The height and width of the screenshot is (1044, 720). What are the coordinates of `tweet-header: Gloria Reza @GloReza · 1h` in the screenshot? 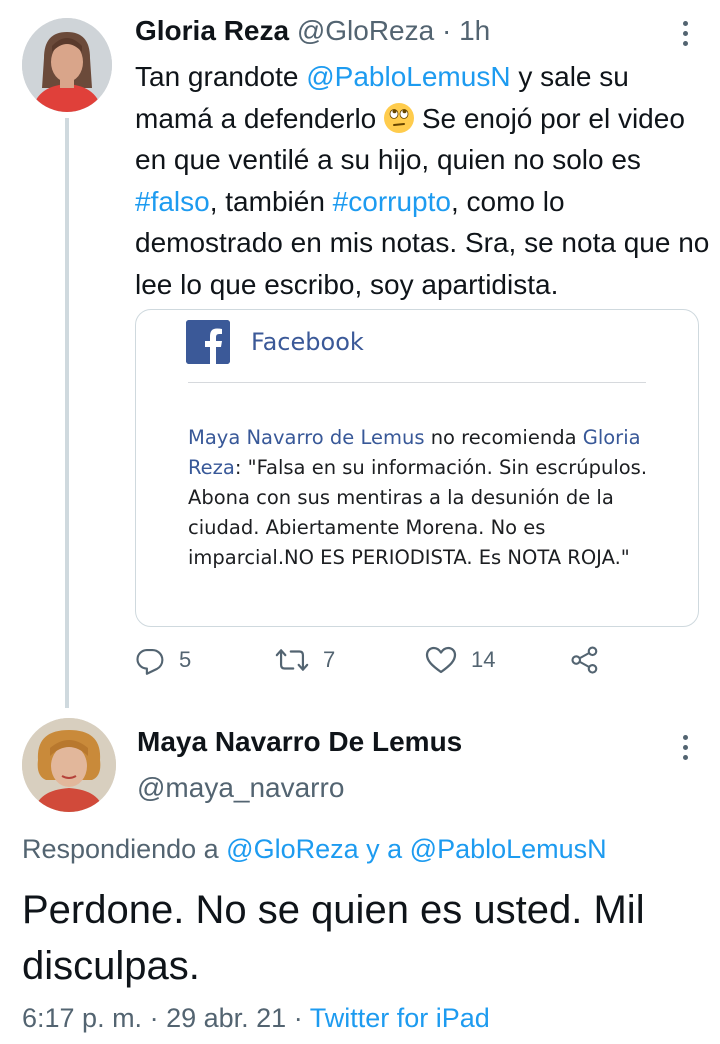 It's located at (312, 31).